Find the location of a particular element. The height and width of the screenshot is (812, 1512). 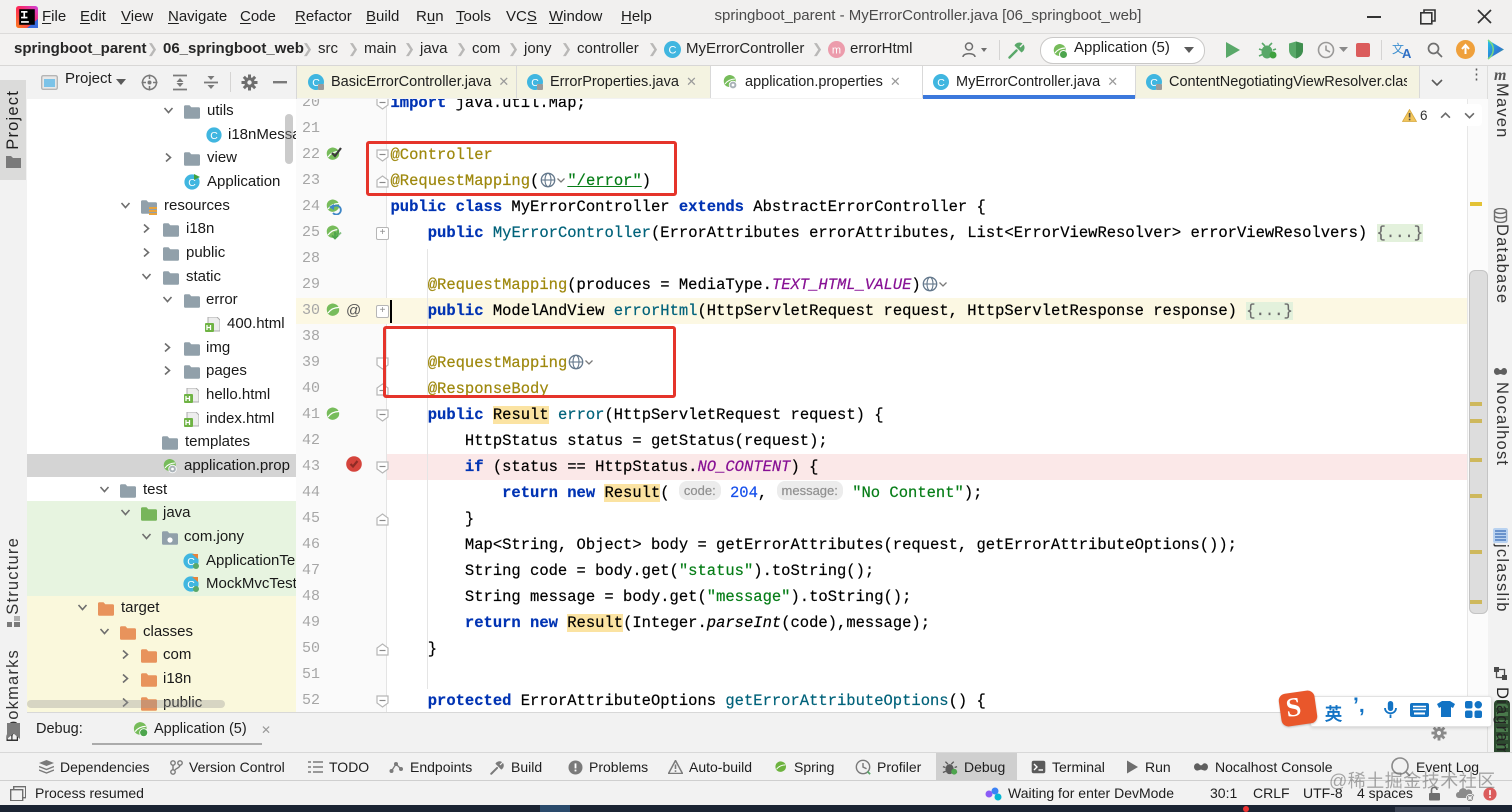

svg-text: A is located at coordinates (1407, 52).